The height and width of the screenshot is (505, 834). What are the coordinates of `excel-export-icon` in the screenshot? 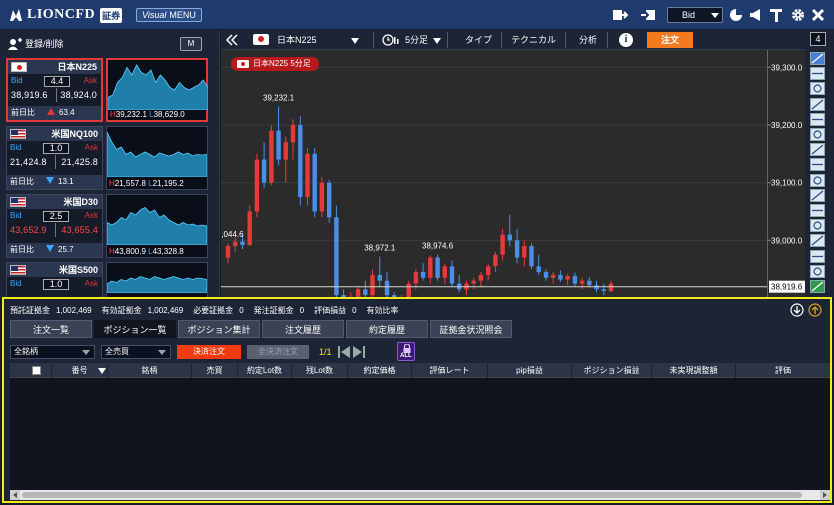 It's located at (817, 286).